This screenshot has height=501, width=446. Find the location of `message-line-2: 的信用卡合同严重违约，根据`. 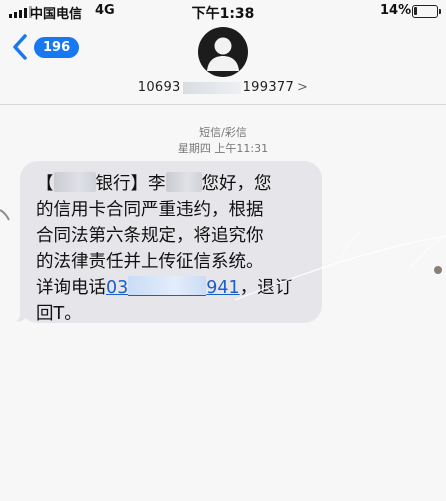

message-line-2: 的信用卡合同严重违约，根据 is located at coordinates (150, 210).